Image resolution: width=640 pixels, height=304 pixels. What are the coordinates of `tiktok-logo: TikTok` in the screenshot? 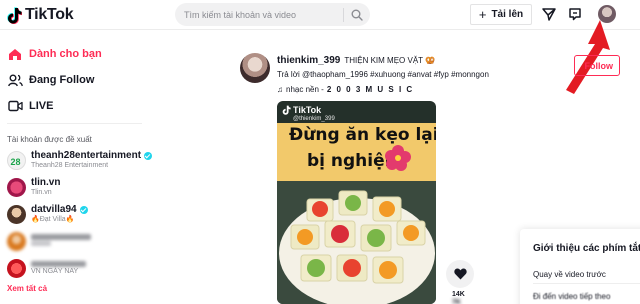 It's located at (40, 15).